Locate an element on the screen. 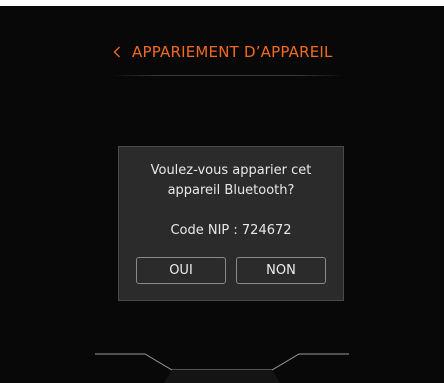 This screenshot has height=383, width=444. header-divider is located at coordinates (228, 75).